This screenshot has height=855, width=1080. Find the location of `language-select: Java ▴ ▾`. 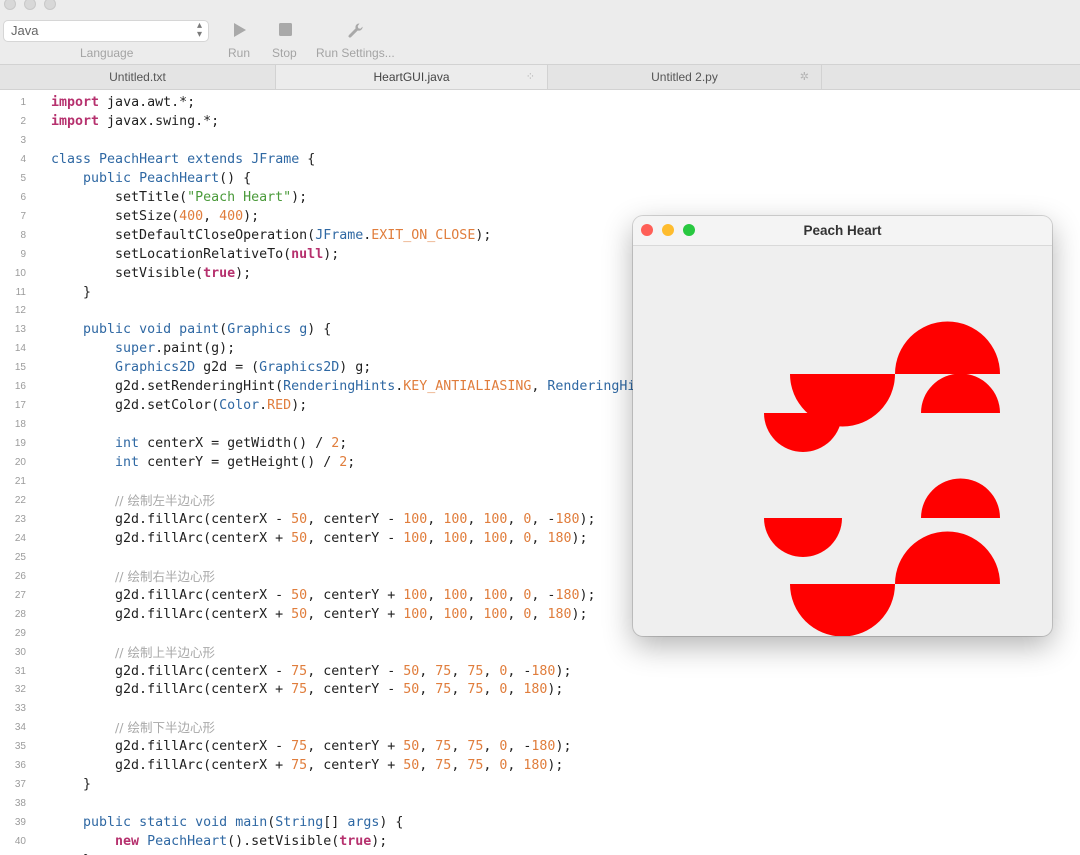

language-select: Java ▴ ▾ is located at coordinates (106, 31).